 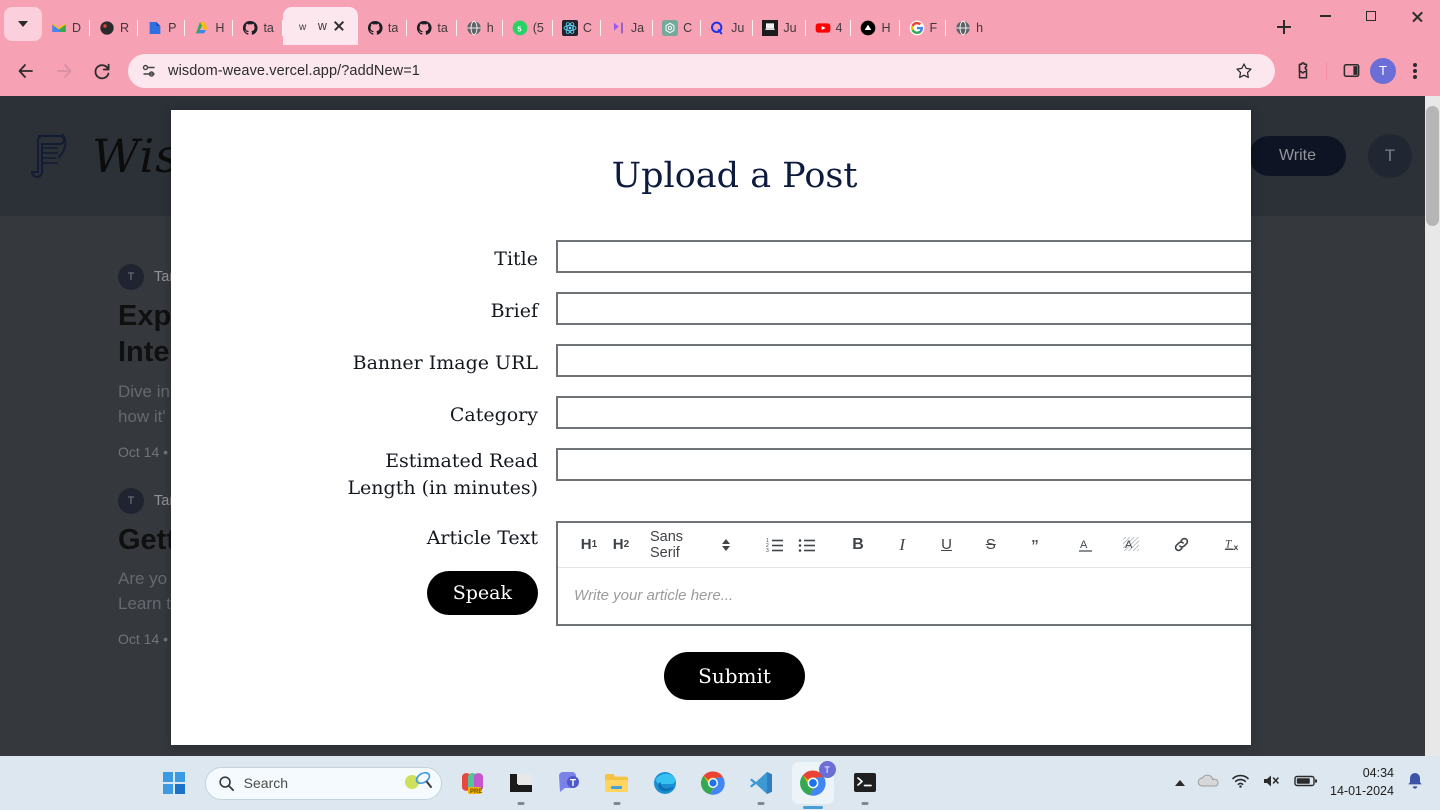 I want to click on file-explorer-icon, so click(x=617, y=785).